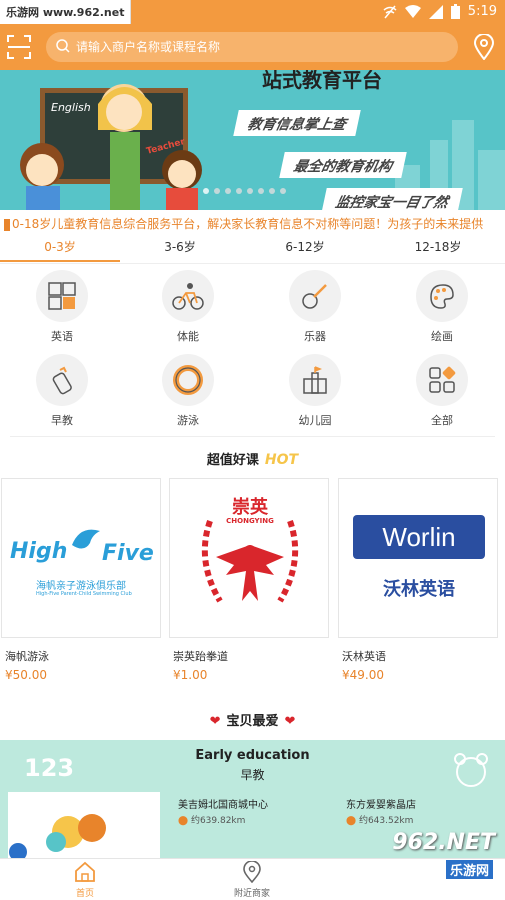 Image resolution: width=505 pixels, height=900 pixels. Describe the element at coordinates (188, 420) in the screenshot. I see `category-label: 游泳` at that location.